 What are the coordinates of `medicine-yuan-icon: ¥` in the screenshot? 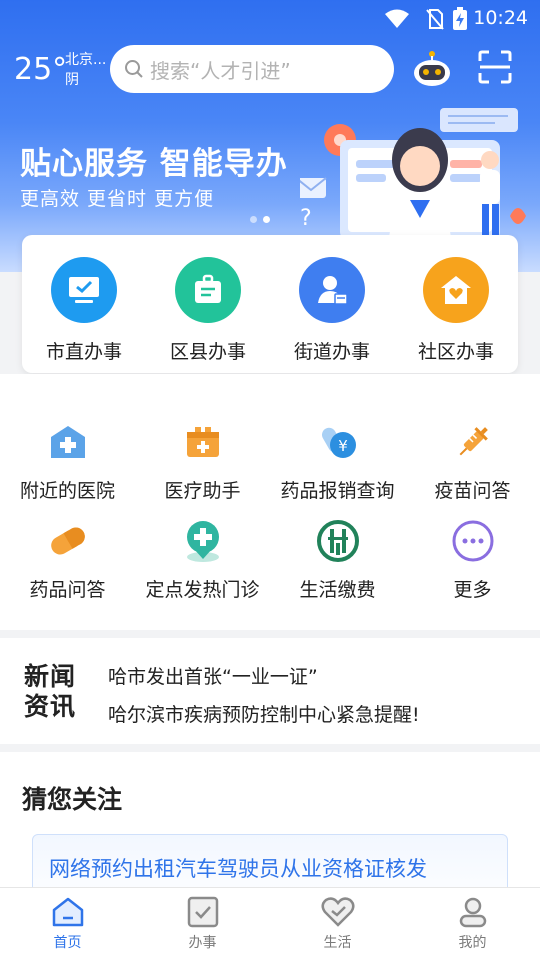 It's located at (338, 442).